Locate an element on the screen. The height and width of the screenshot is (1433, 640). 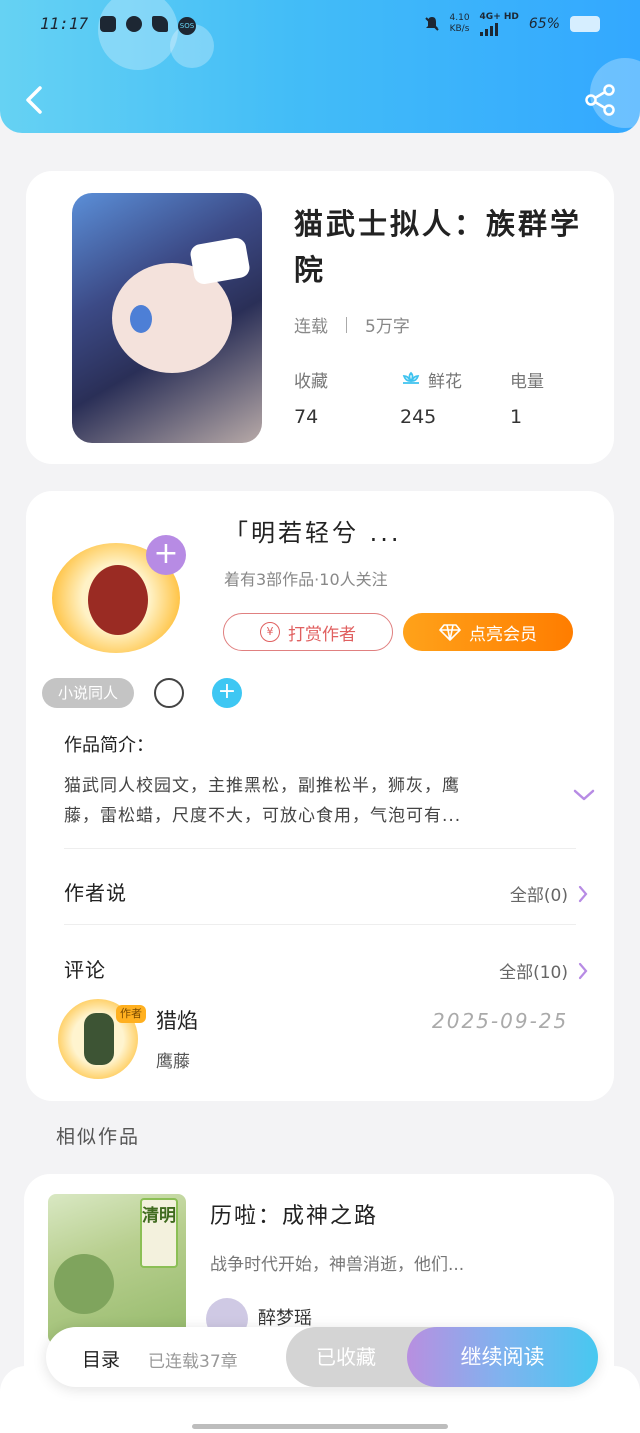
author-avatar: + is located at coordinates (118, 595).